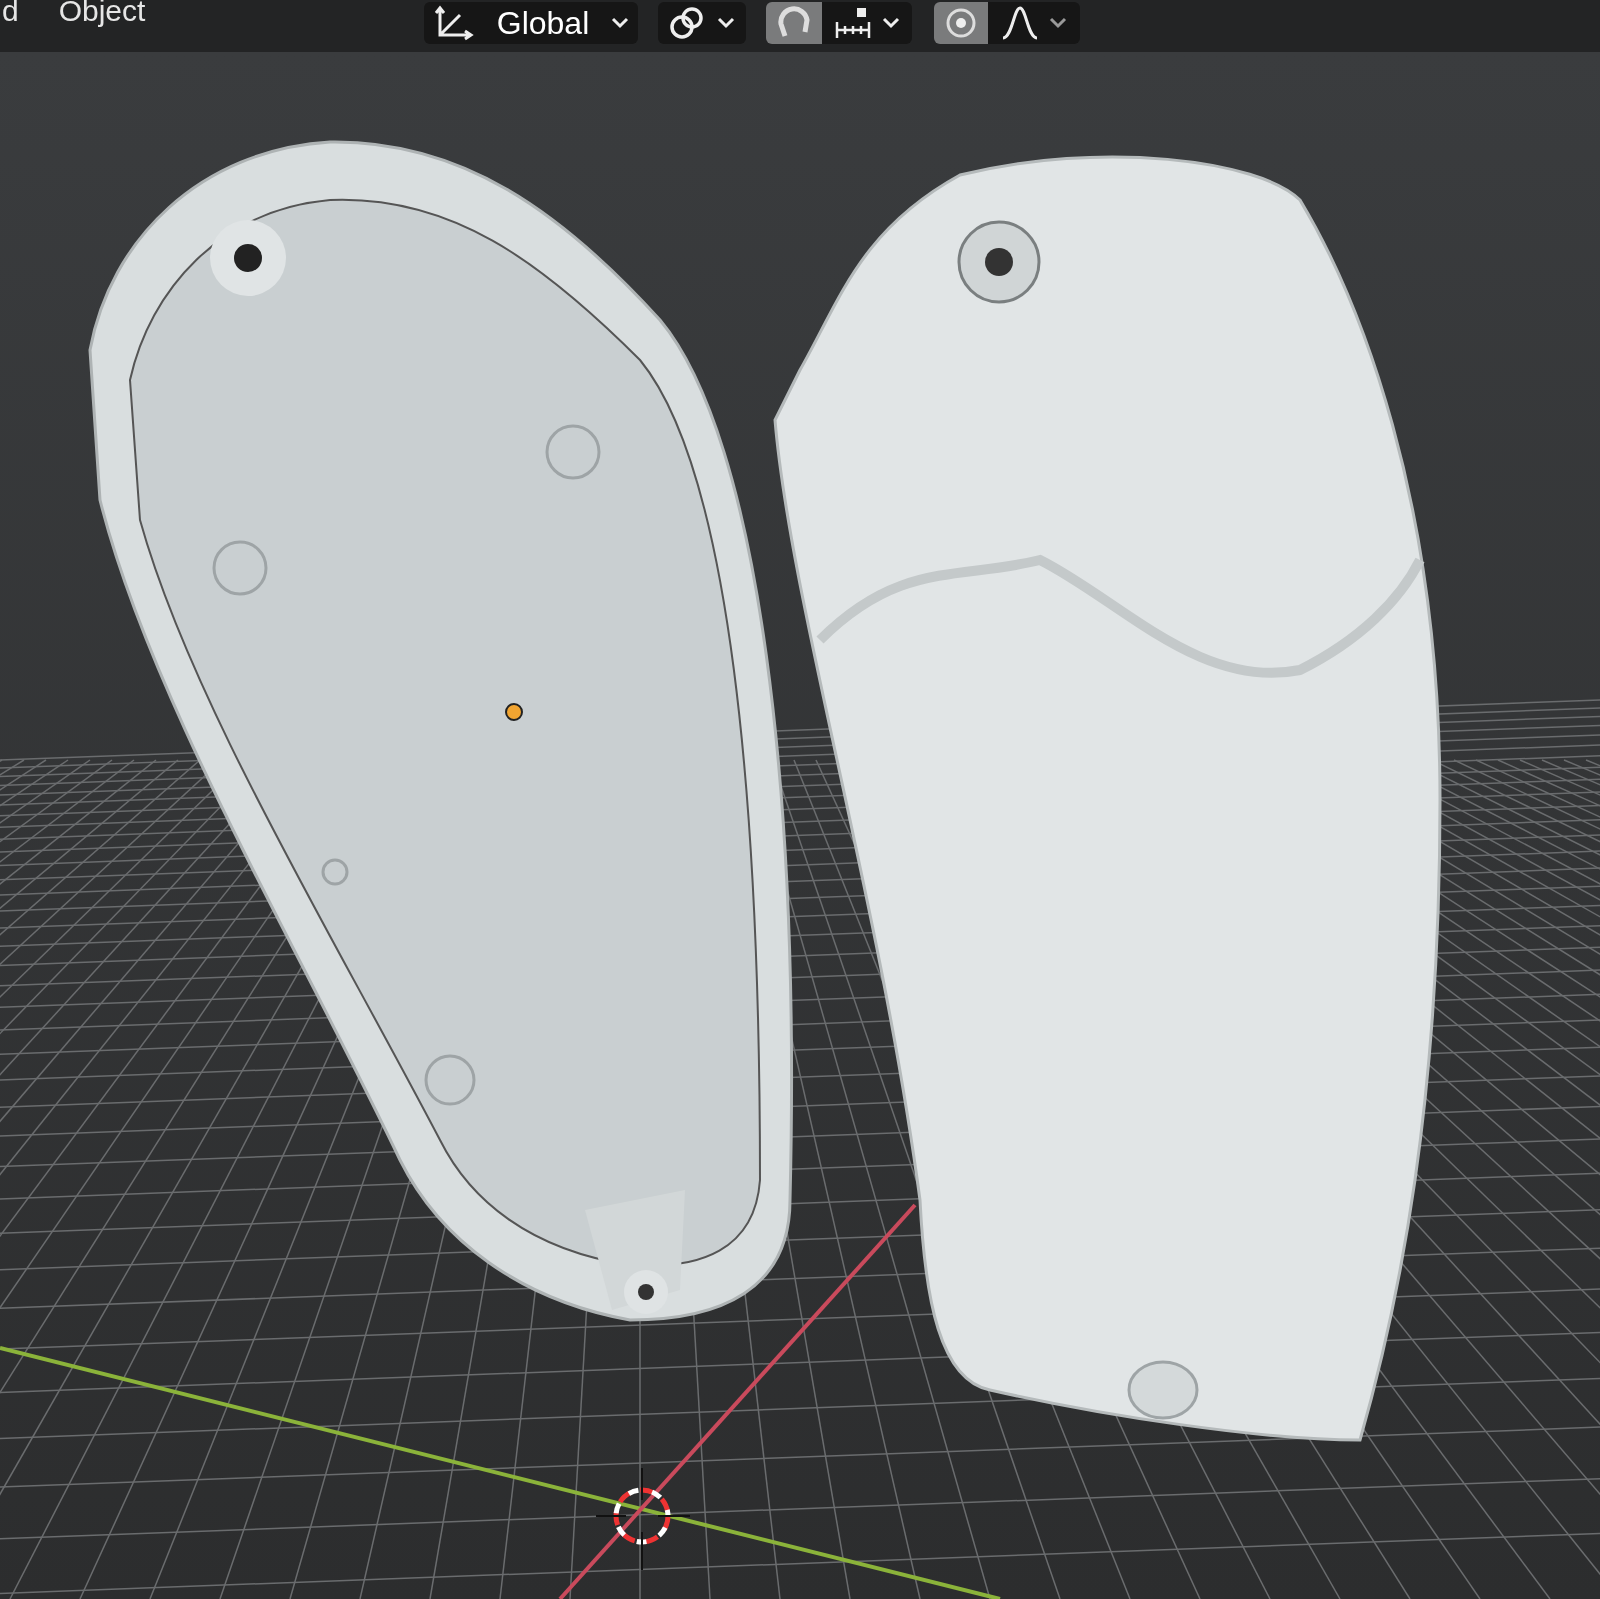  I want to click on falloff-dropdown, so click(1034, 23).